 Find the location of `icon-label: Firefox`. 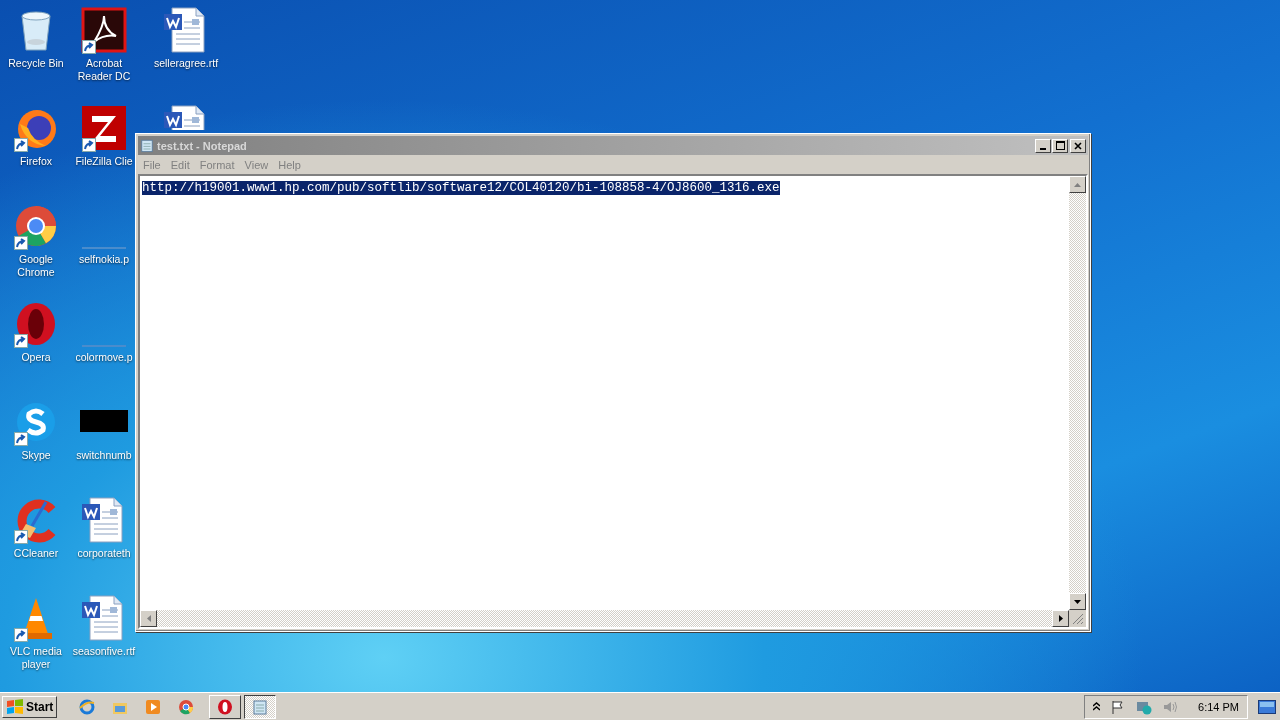

icon-label: Firefox is located at coordinates (36, 161).